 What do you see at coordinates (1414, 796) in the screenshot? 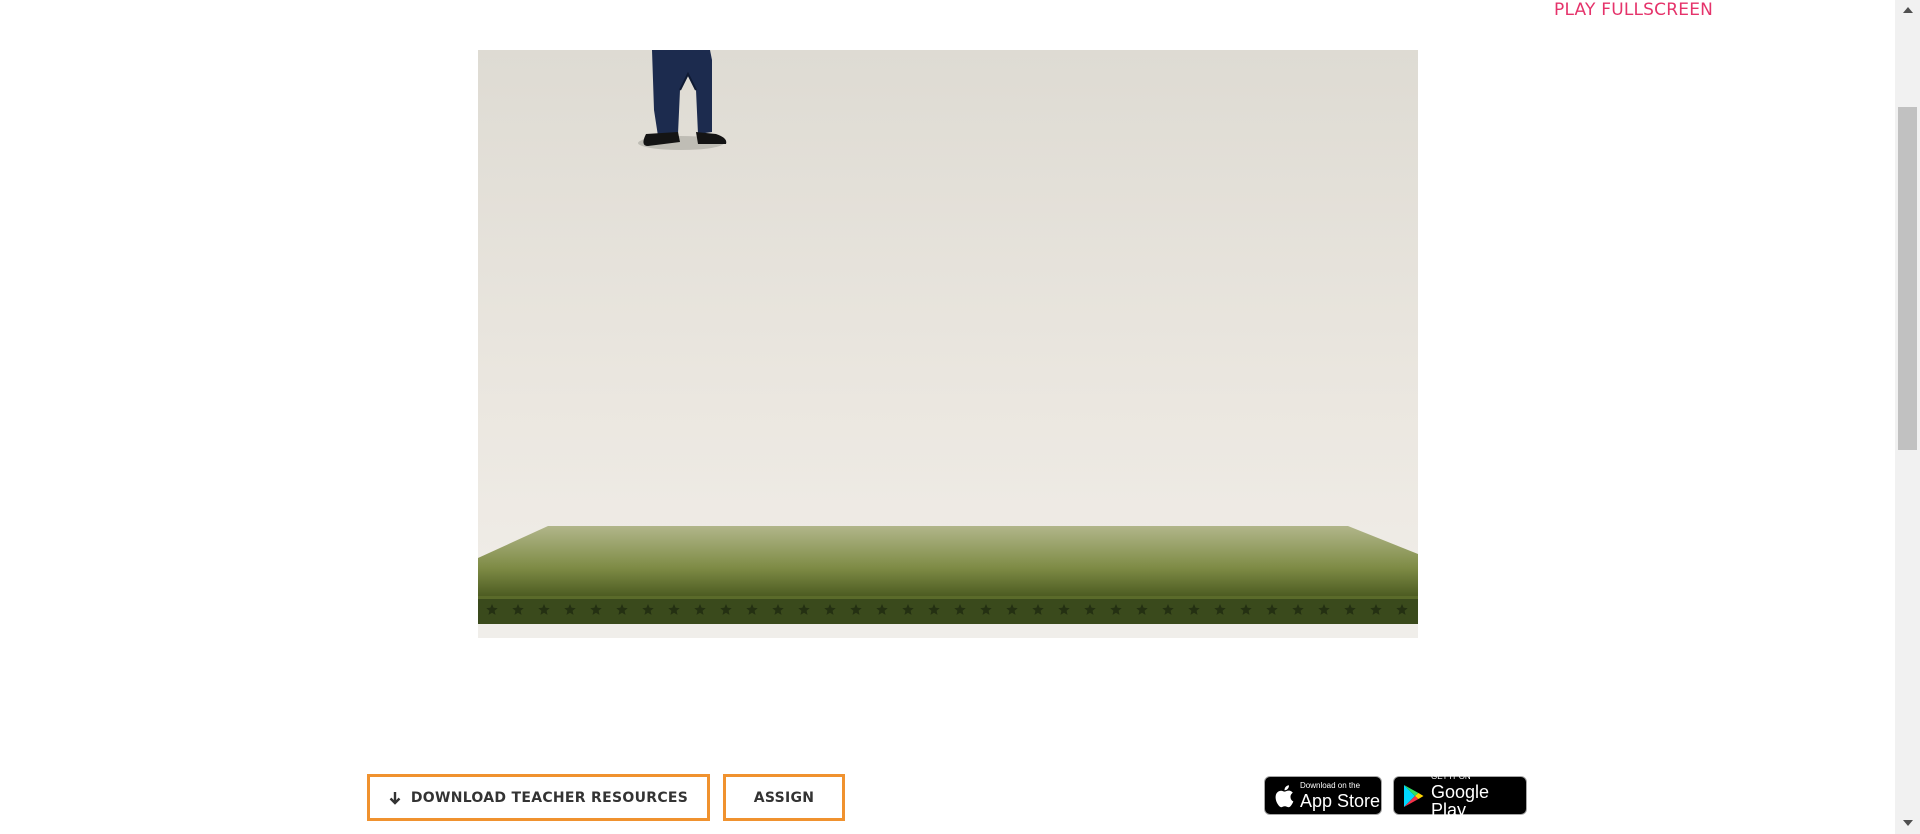
I see `google-play-icon` at bounding box center [1414, 796].